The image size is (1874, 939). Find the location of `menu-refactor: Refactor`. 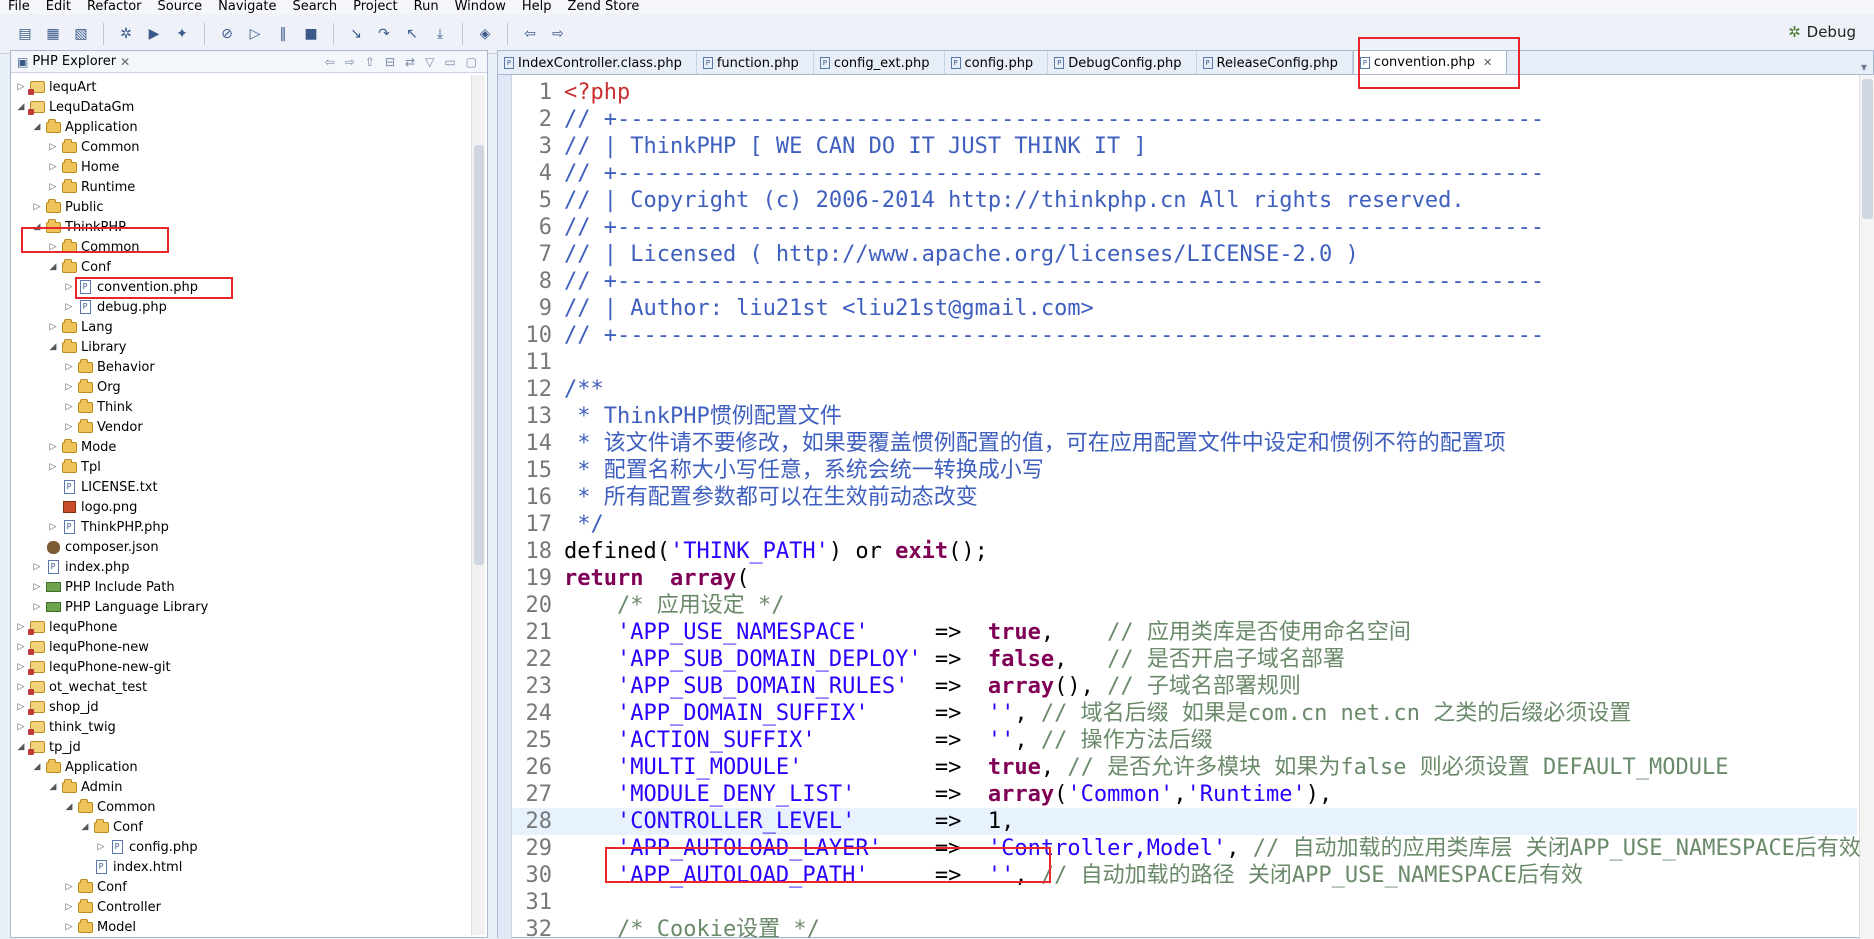

menu-refactor: Refactor is located at coordinates (114, 7).